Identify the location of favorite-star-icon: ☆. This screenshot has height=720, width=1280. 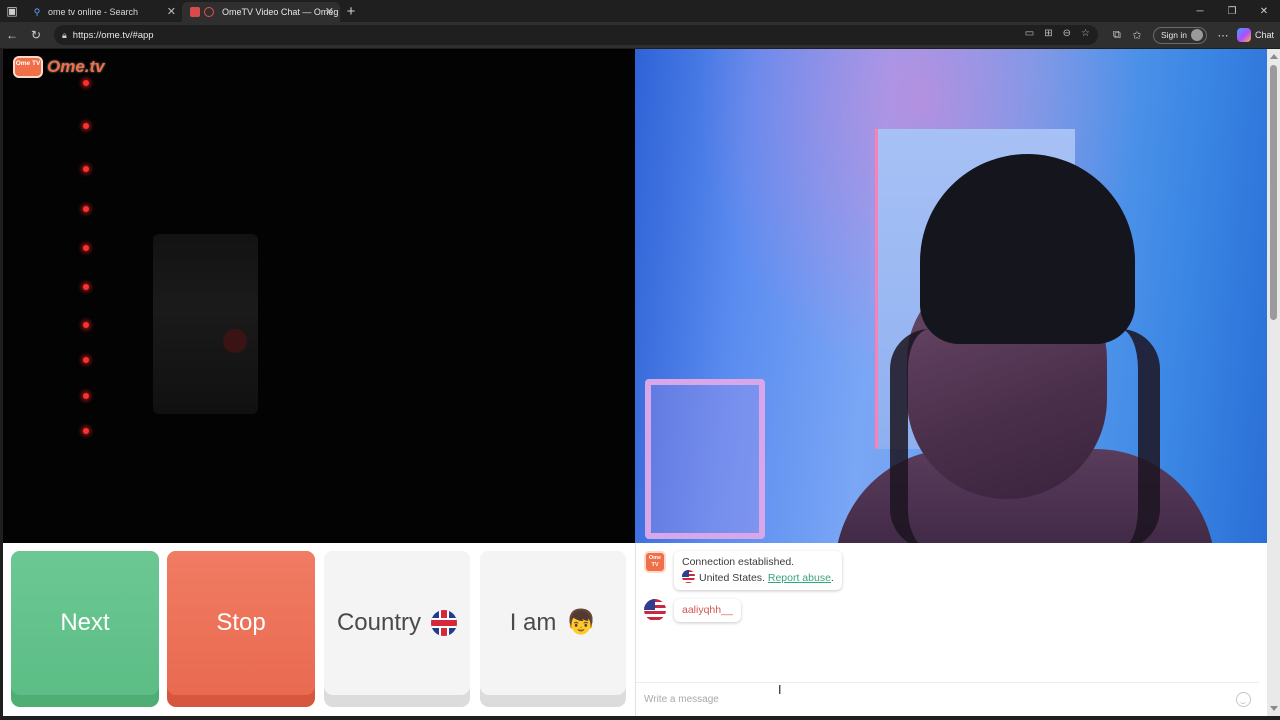
(1085, 33).